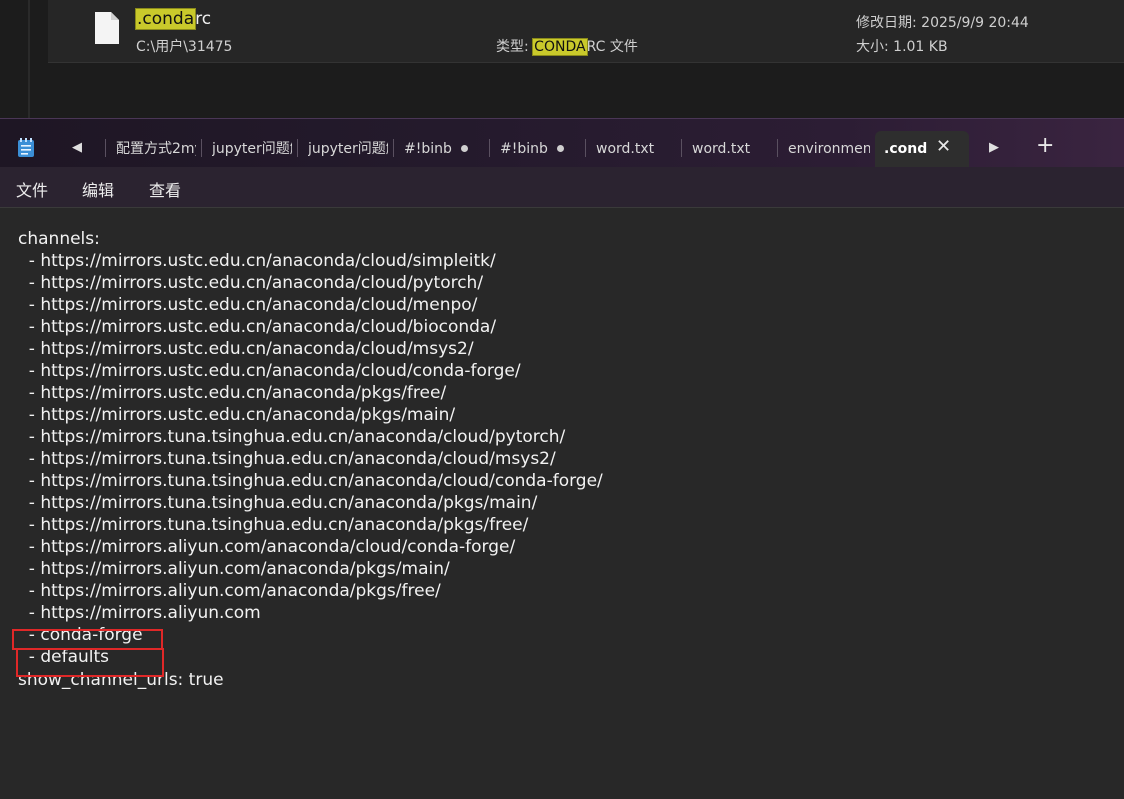 Image resolution: width=1124 pixels, height=799 pixels. I want to click on file-type: 类型: CONDARC 文件, so click(567, 46).